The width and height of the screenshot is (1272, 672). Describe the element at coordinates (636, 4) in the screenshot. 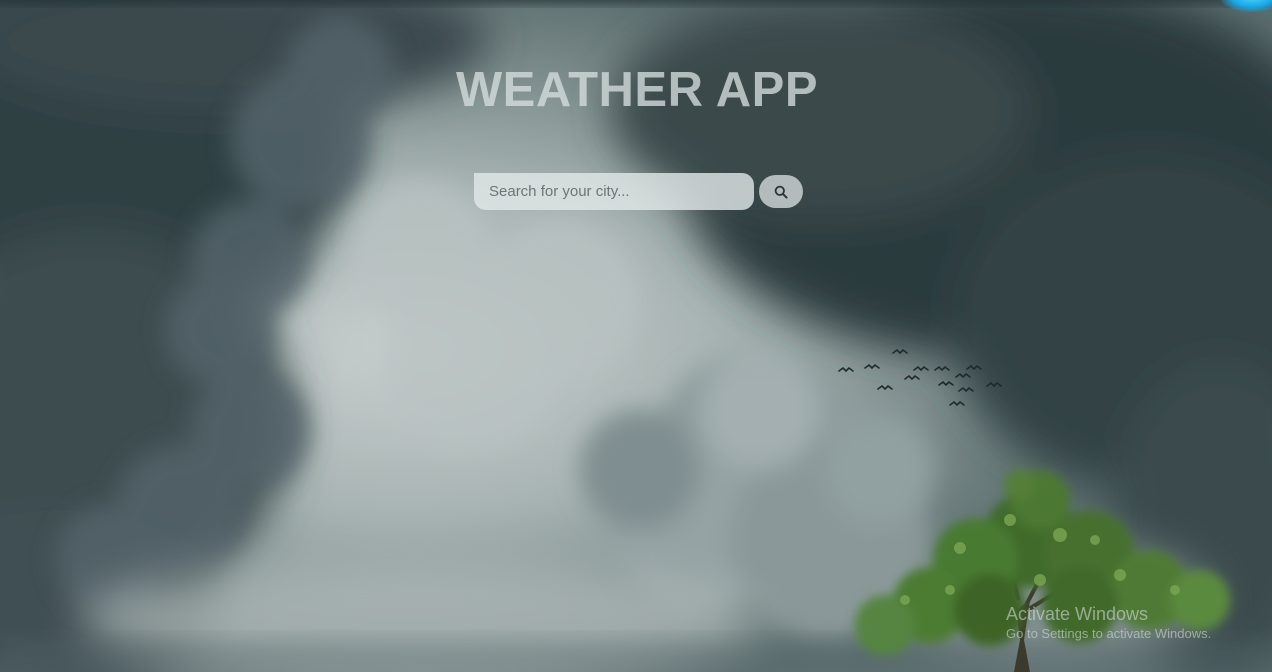

I see `top-edge-shadow` at that location.